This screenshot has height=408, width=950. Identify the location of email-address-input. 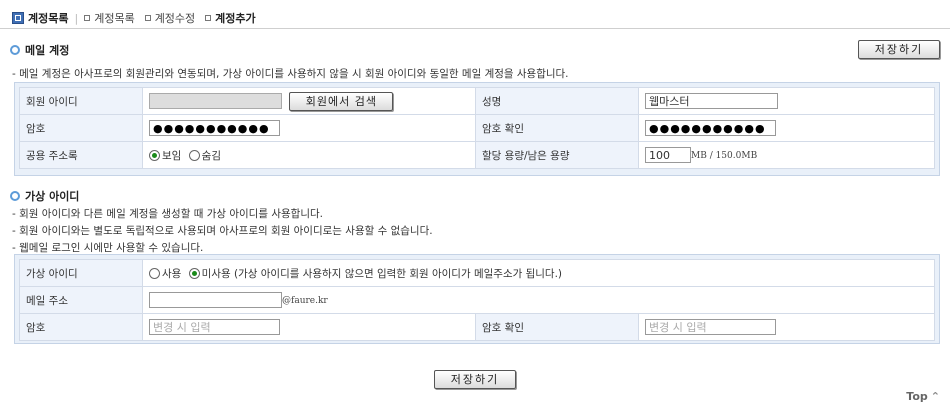
(215, 300).